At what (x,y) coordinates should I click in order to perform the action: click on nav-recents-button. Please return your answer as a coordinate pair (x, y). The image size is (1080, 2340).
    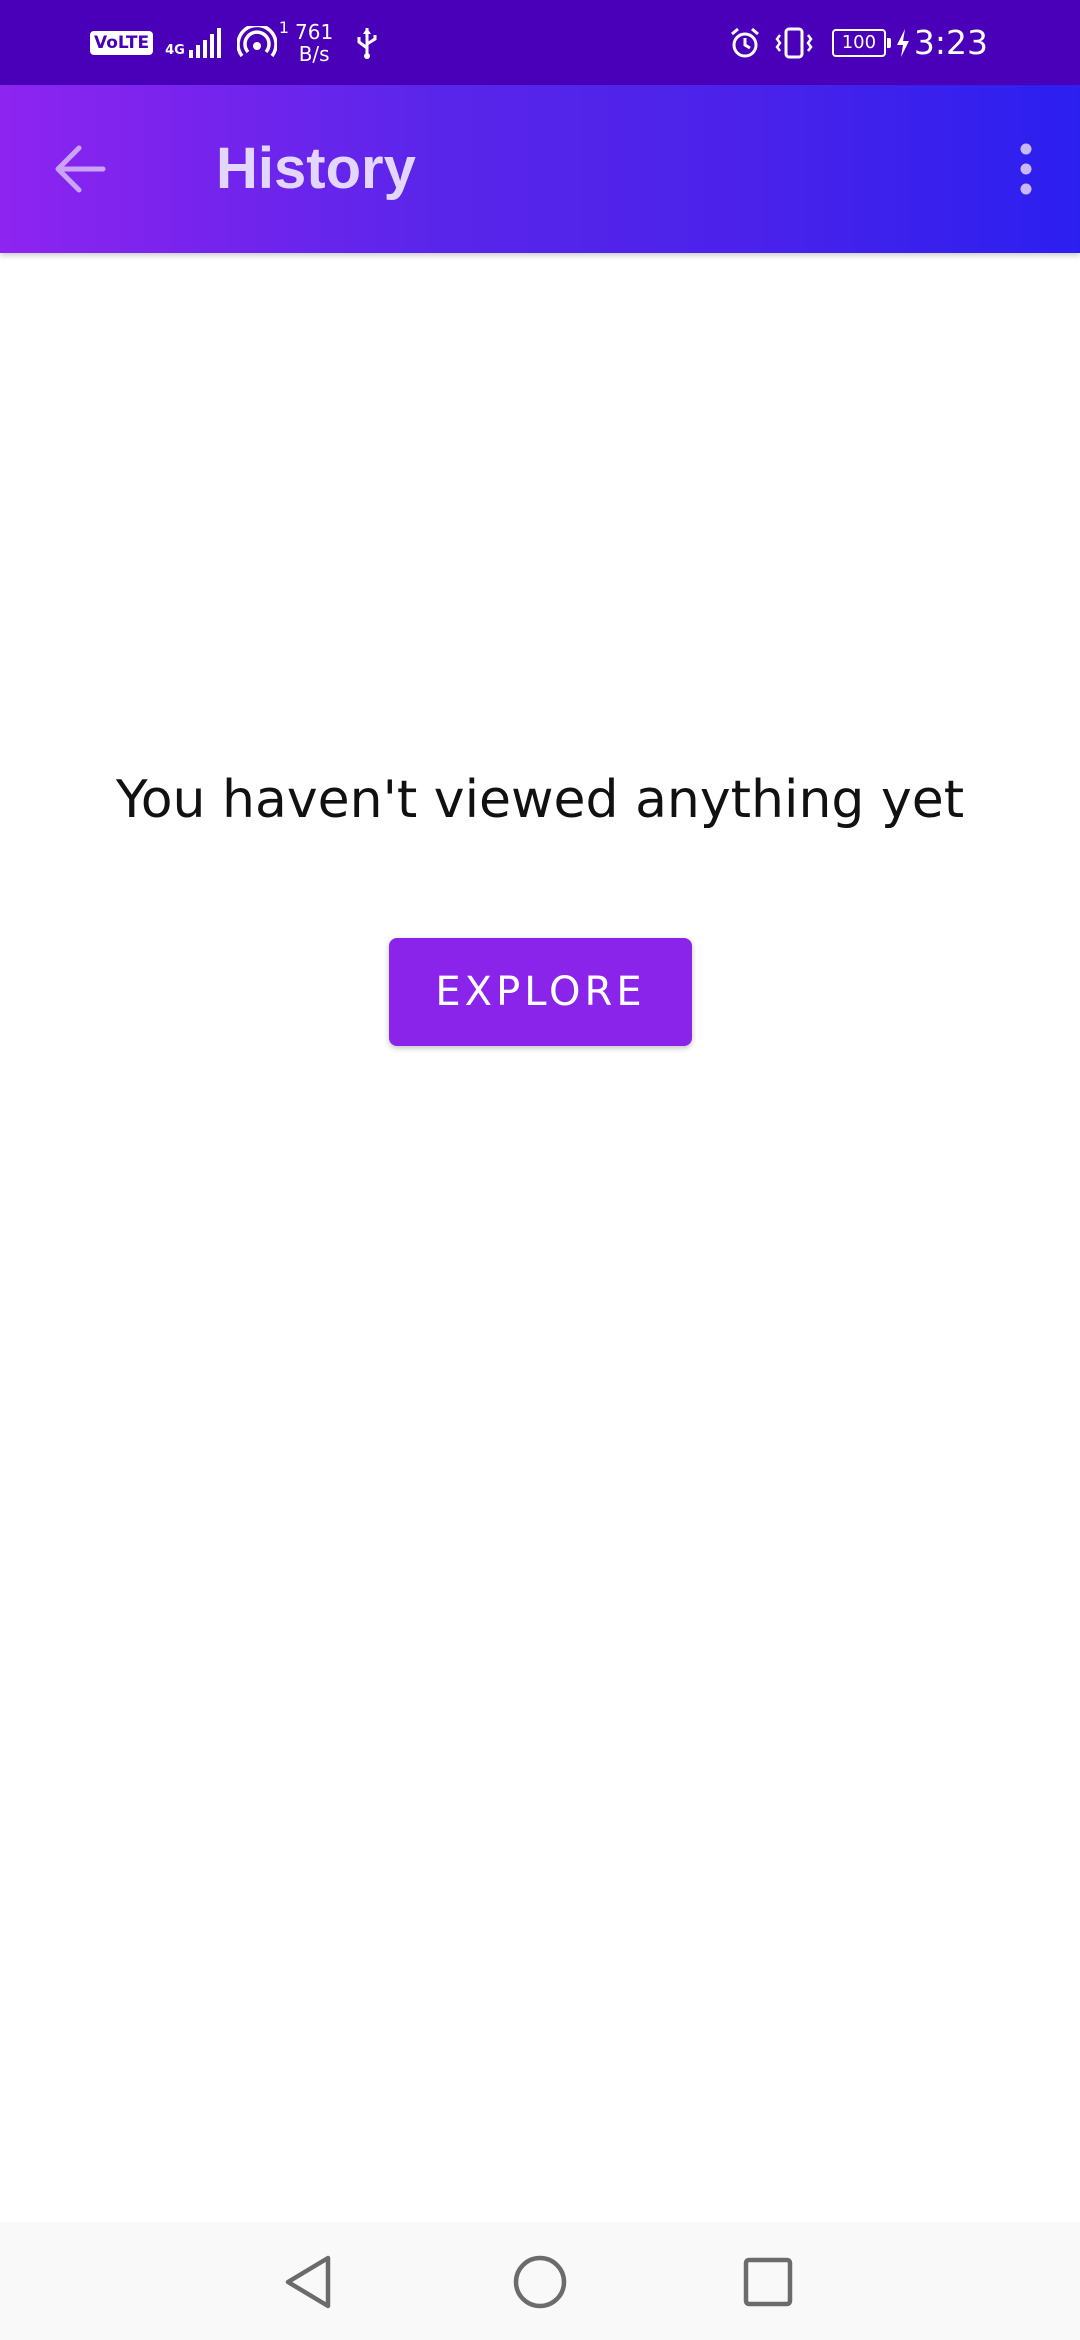
    Looking at the image, I should click on (768, 2282).